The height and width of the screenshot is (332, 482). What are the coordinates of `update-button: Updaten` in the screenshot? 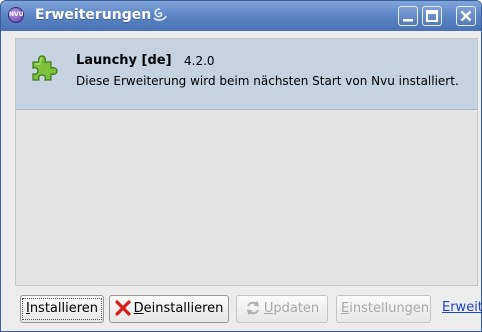 It's located at (282, 309).